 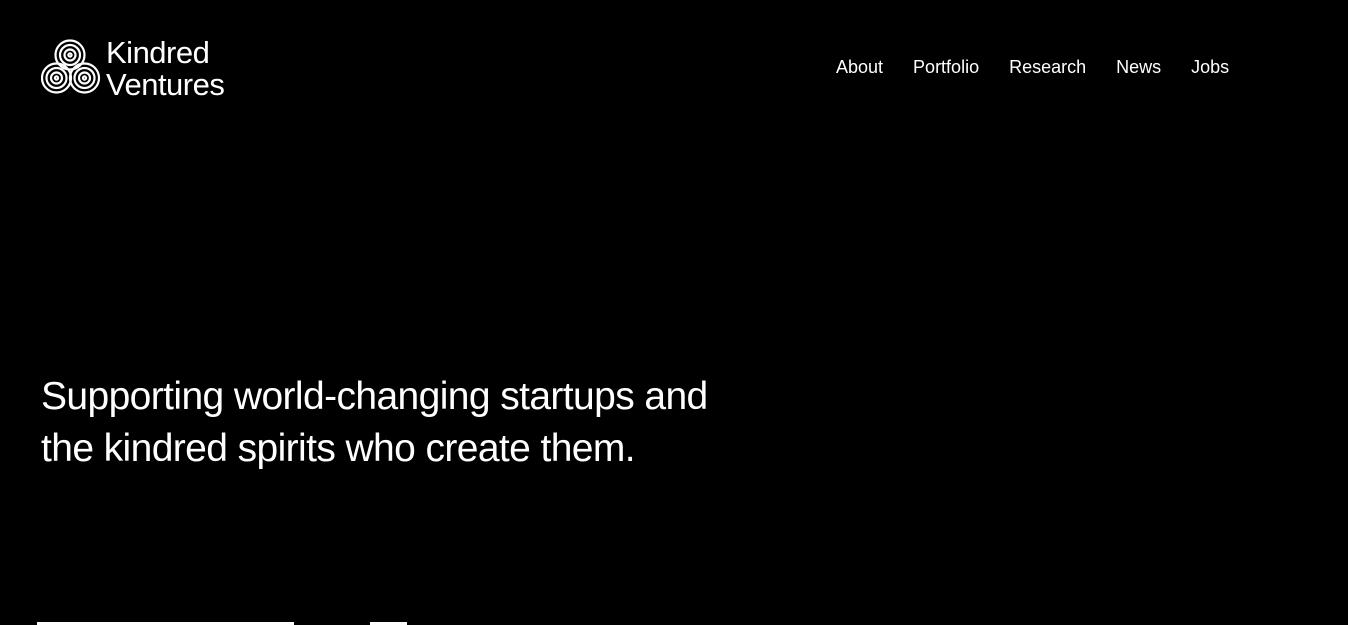 What do you see at coordinates (1047, 67) in the screenshot?
I see `nav-item-research: Research` at bounding box center [1047, 67].